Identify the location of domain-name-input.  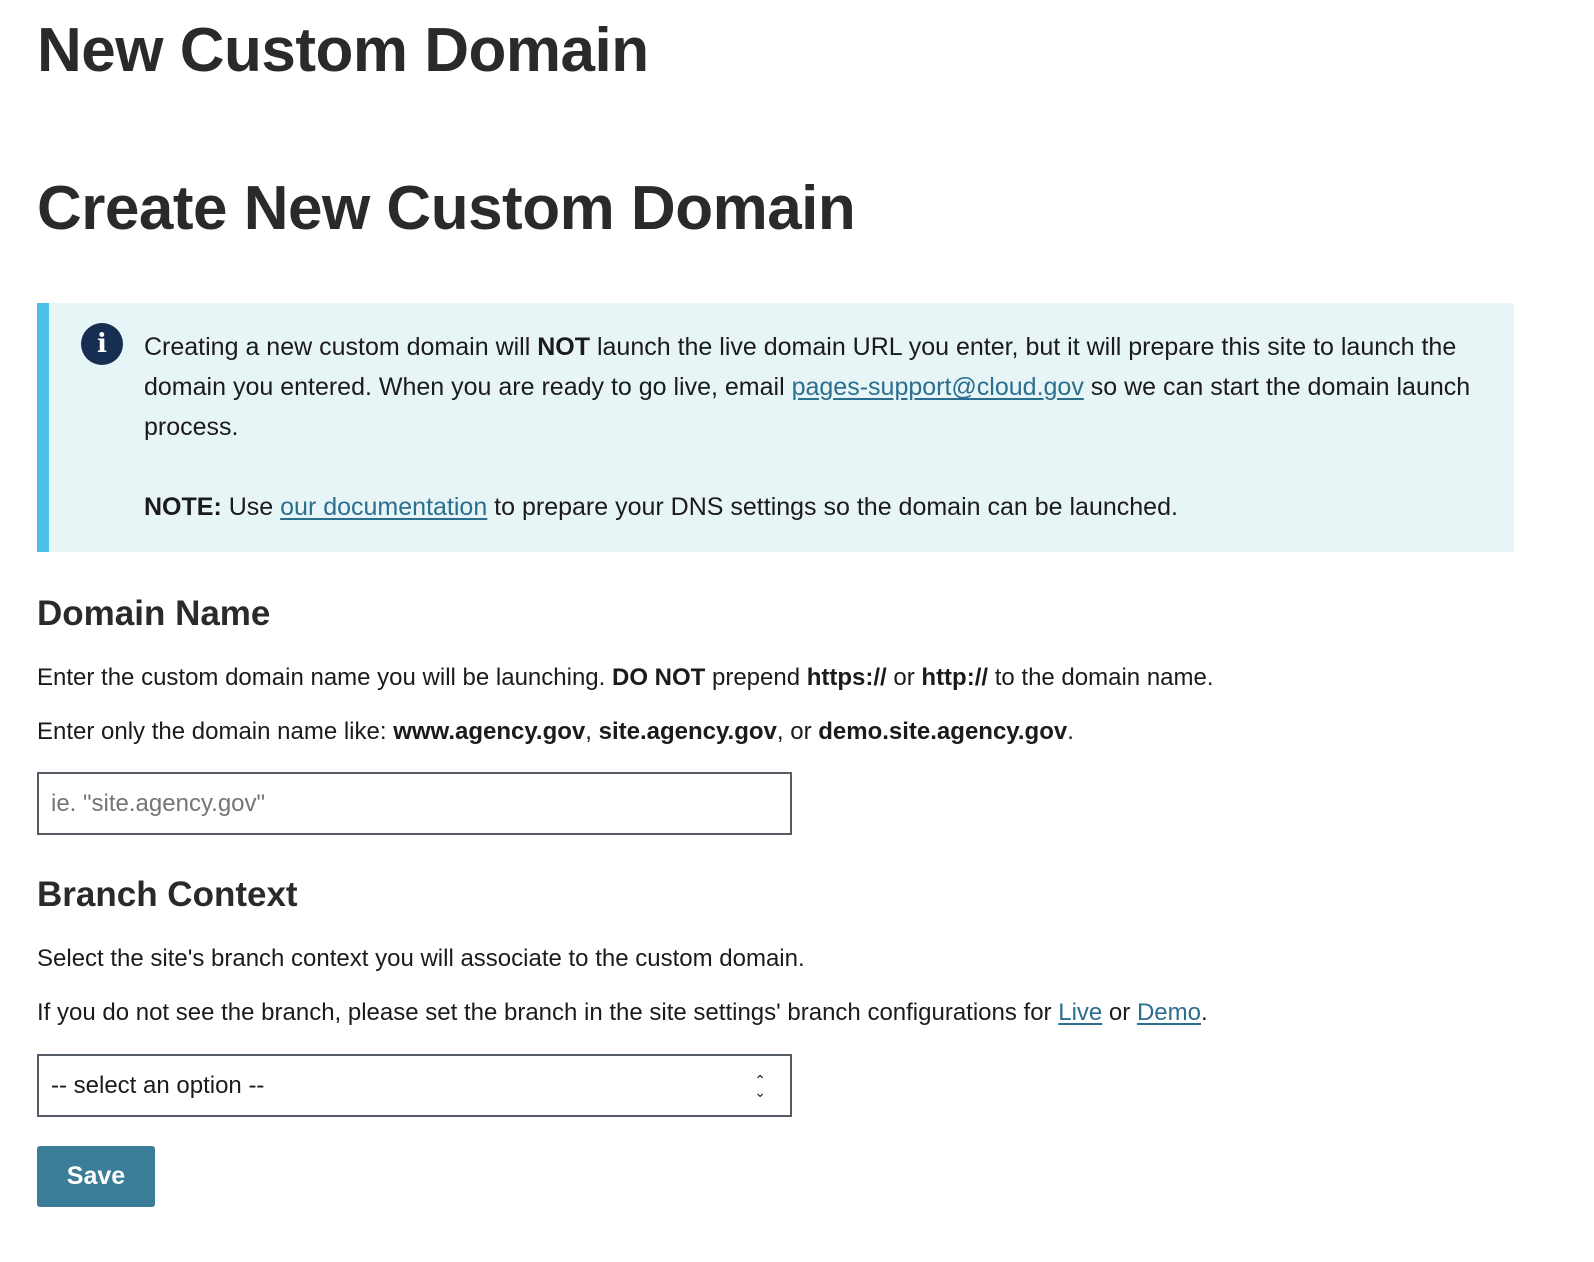
(414, 803).